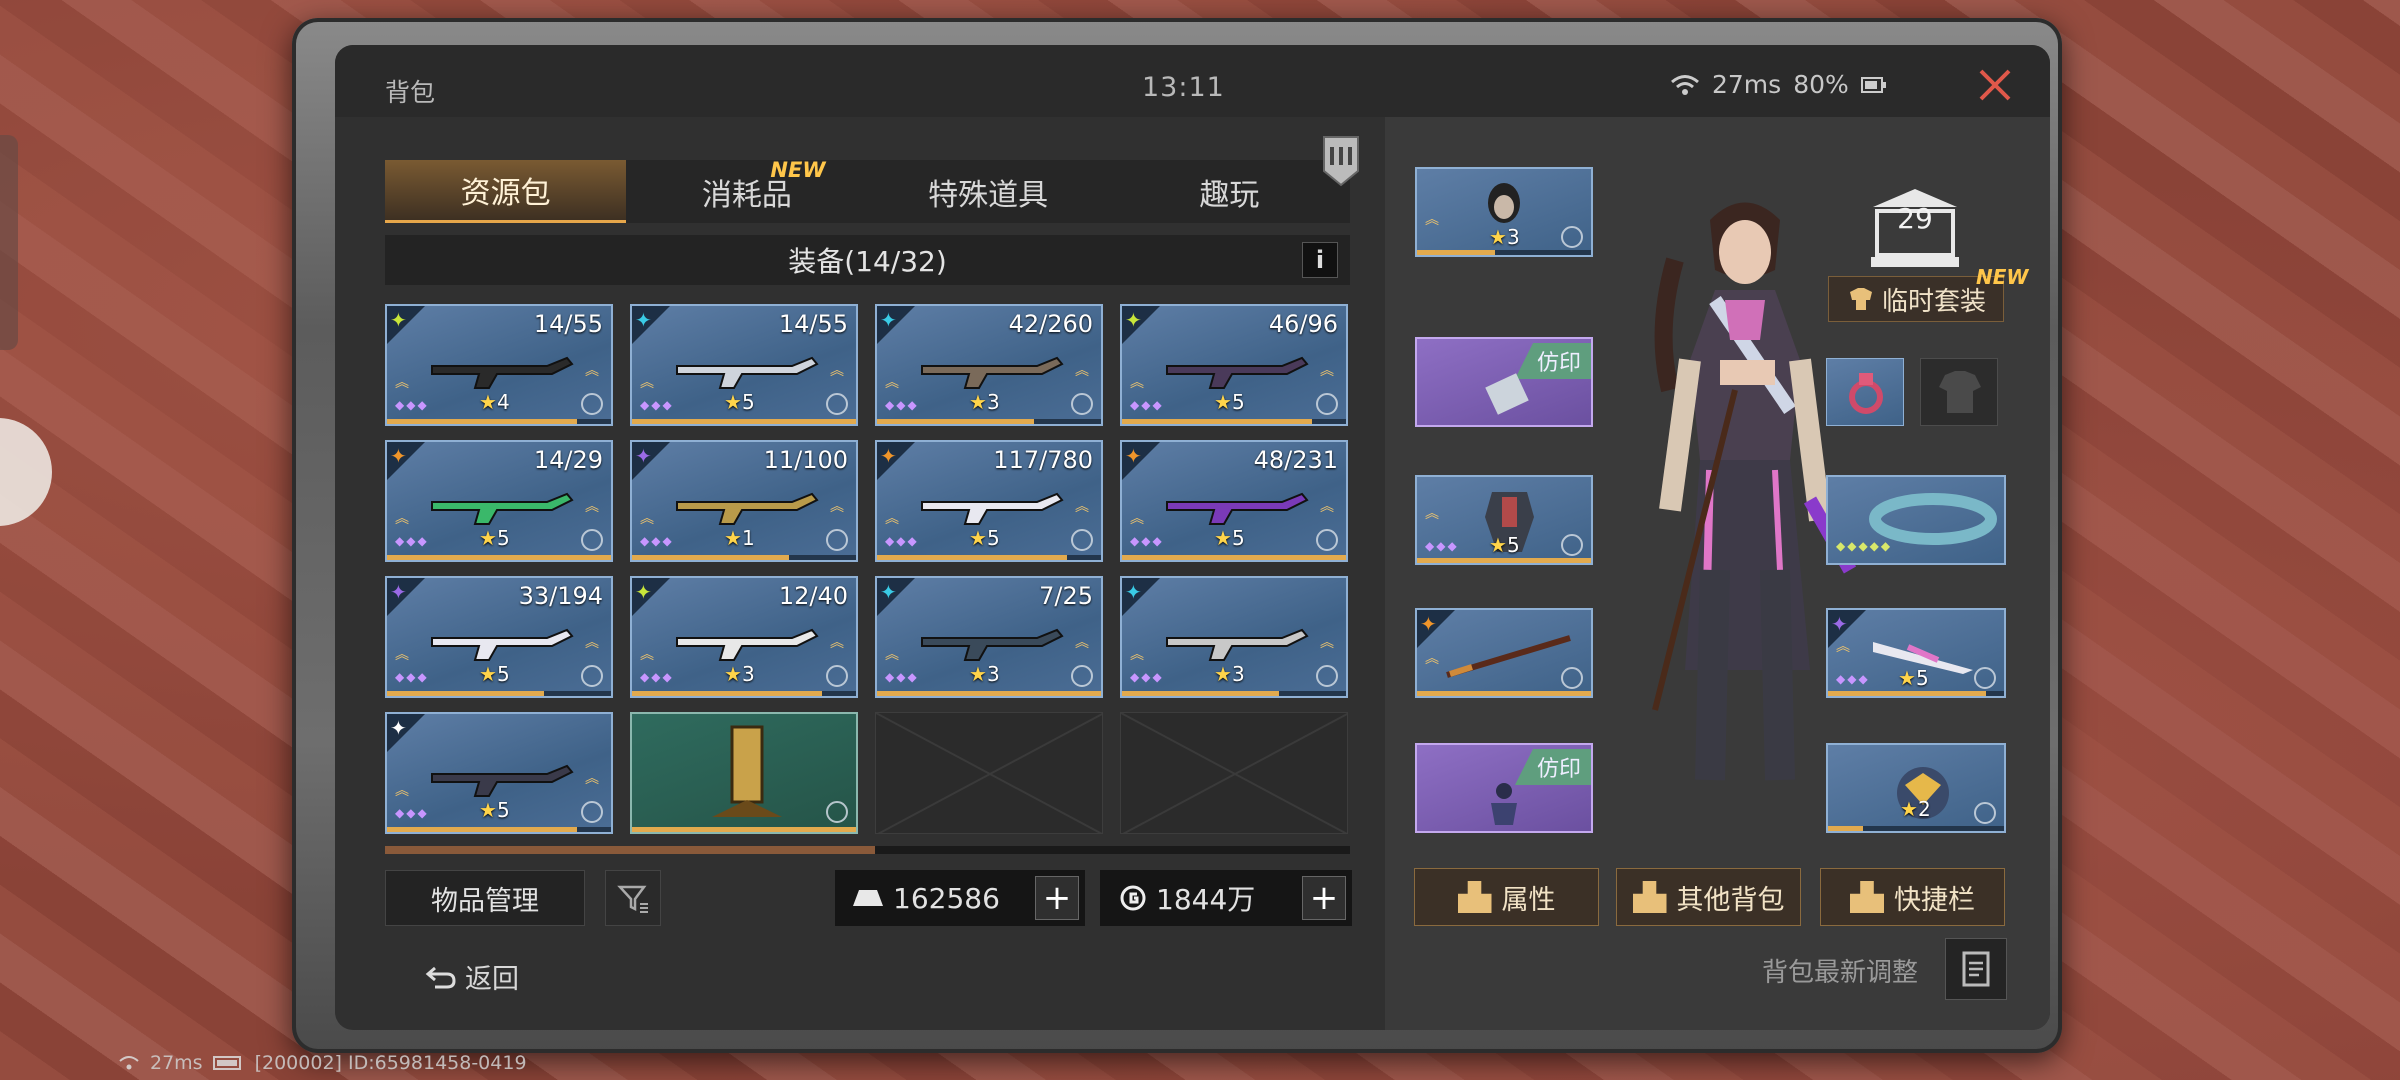 This screenshot has width=2400, height=1080. I want to click on ring-slot, so click(1865, 392).